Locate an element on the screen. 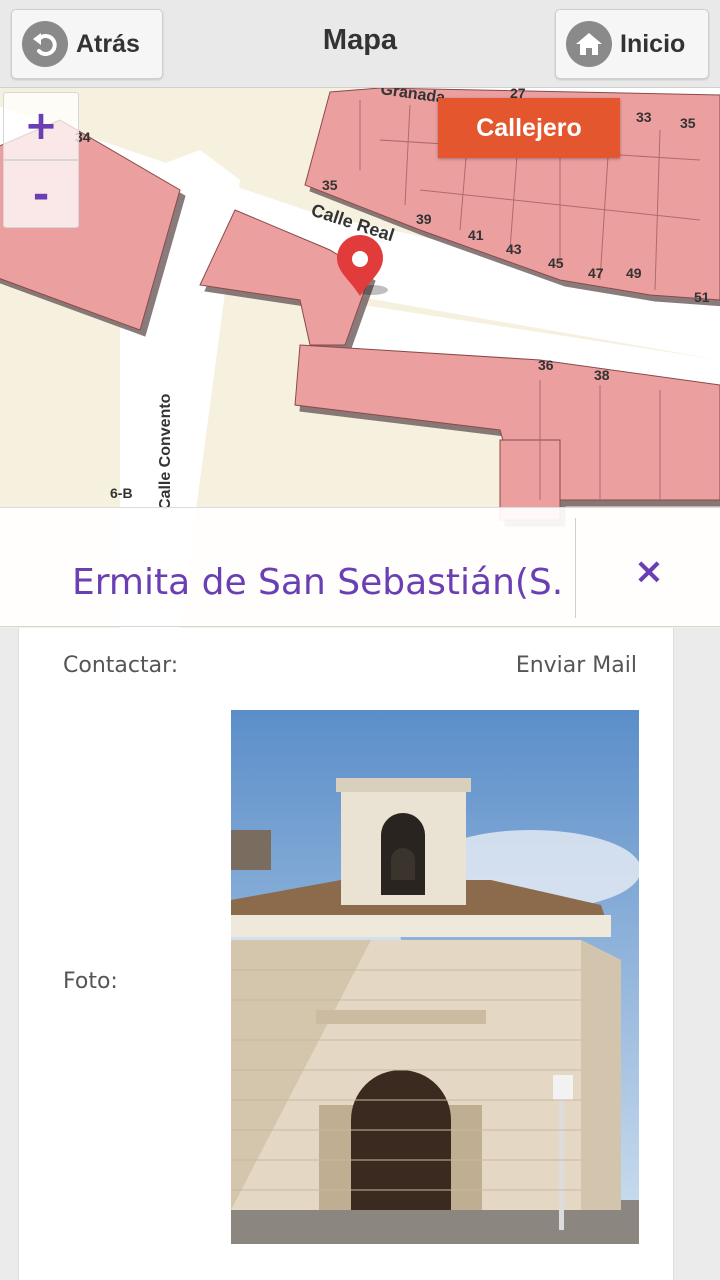  svg-text: 41 is located at coordinates (476, 235).